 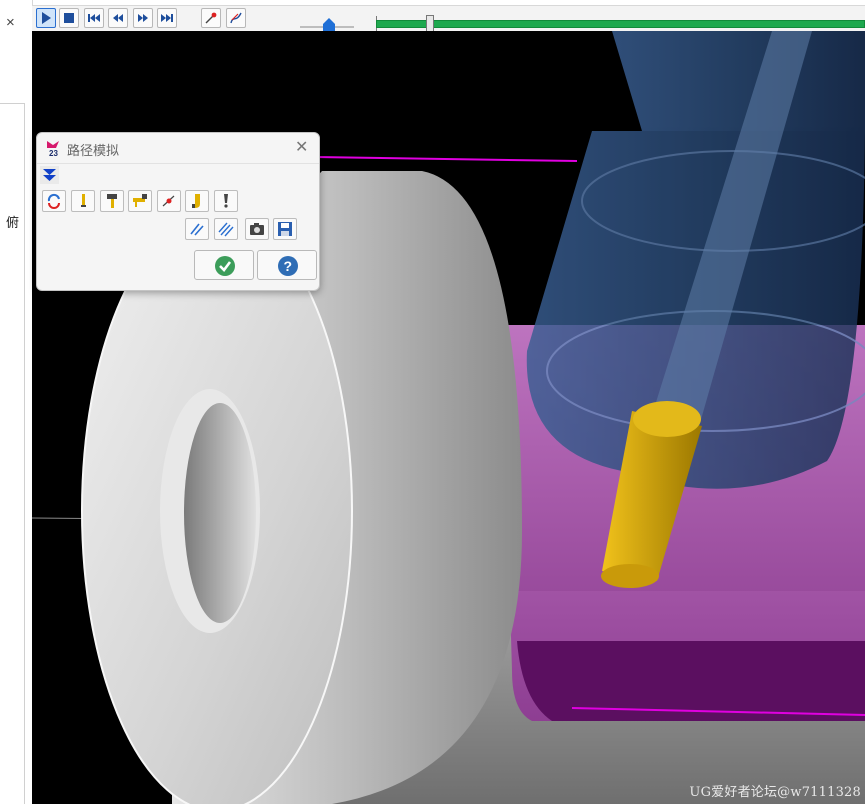 I want to click on first-button, so click(x=94, y=18).